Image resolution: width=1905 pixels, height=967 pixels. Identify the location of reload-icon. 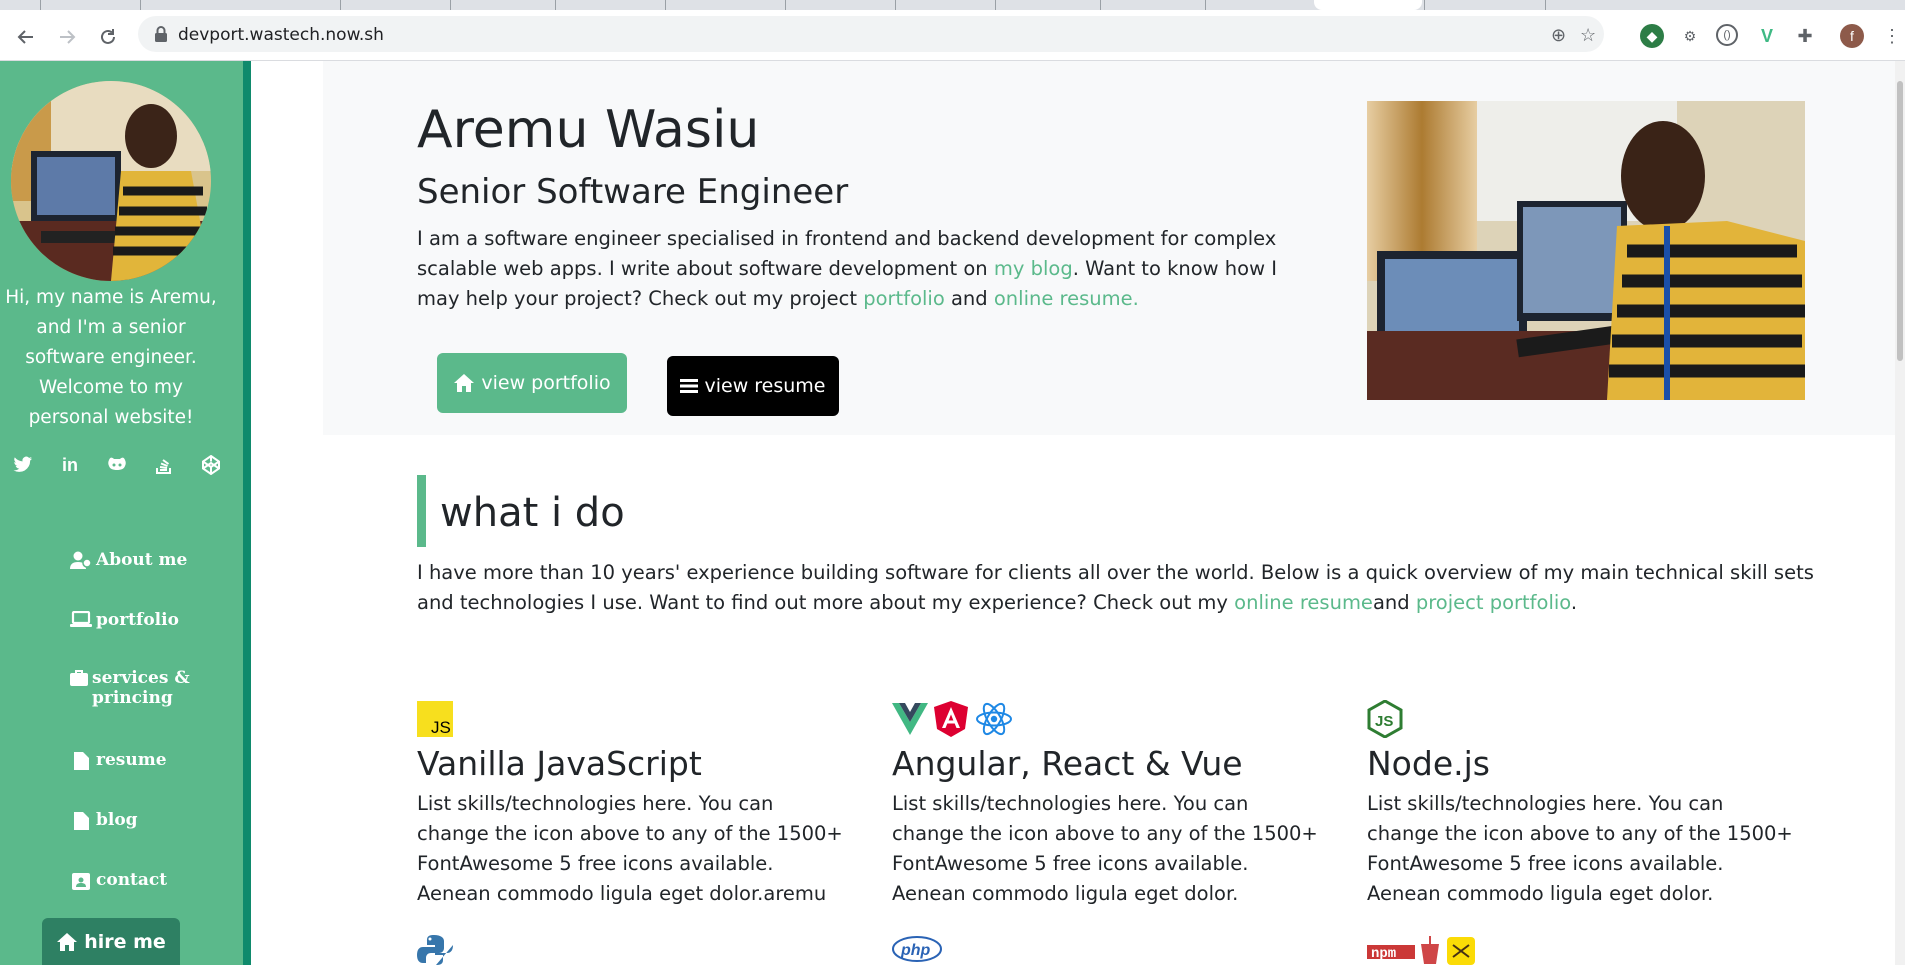
(108, 36).